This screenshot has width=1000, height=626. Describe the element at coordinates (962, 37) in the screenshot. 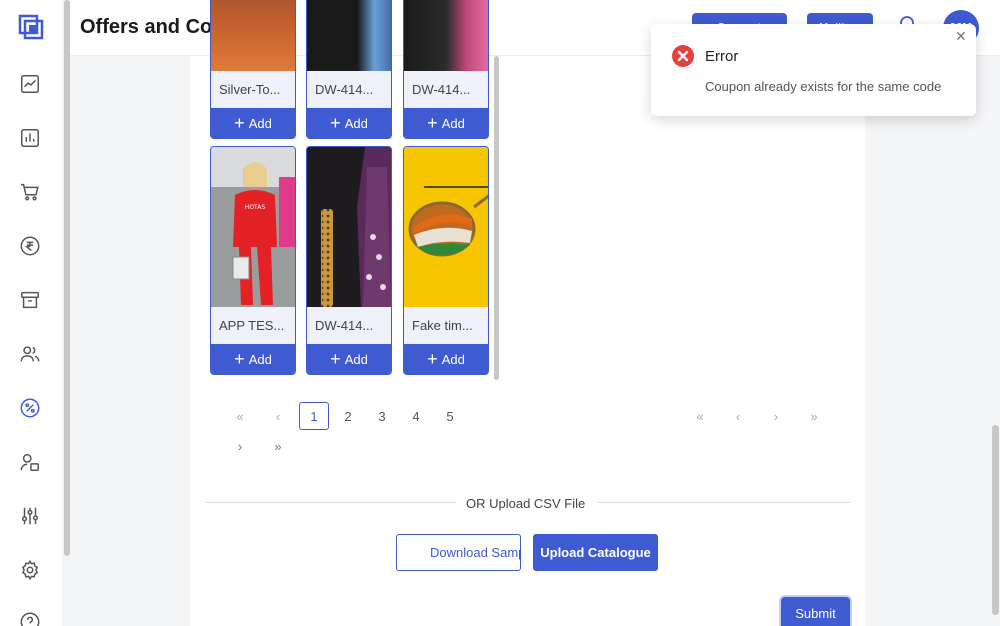

I see `close-icon: ✕` at that location.